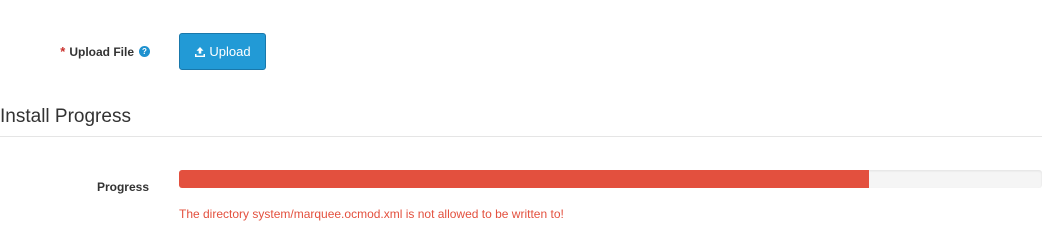  I want to click on upload-icon, so click(200, 52).